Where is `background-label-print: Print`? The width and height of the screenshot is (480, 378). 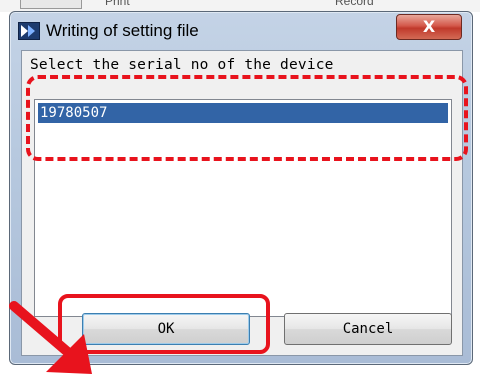 background-label-print: Print is located at coordinates (117, 4).